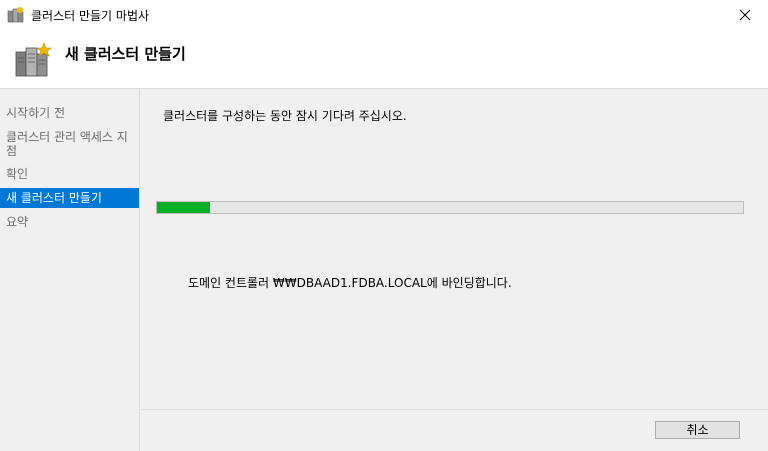  What do you see at coordinates (69, 113) in the screenshot?
I see `sidebar-item-before-you-begin: 시작하기 전` at bounding box center [69, 113].